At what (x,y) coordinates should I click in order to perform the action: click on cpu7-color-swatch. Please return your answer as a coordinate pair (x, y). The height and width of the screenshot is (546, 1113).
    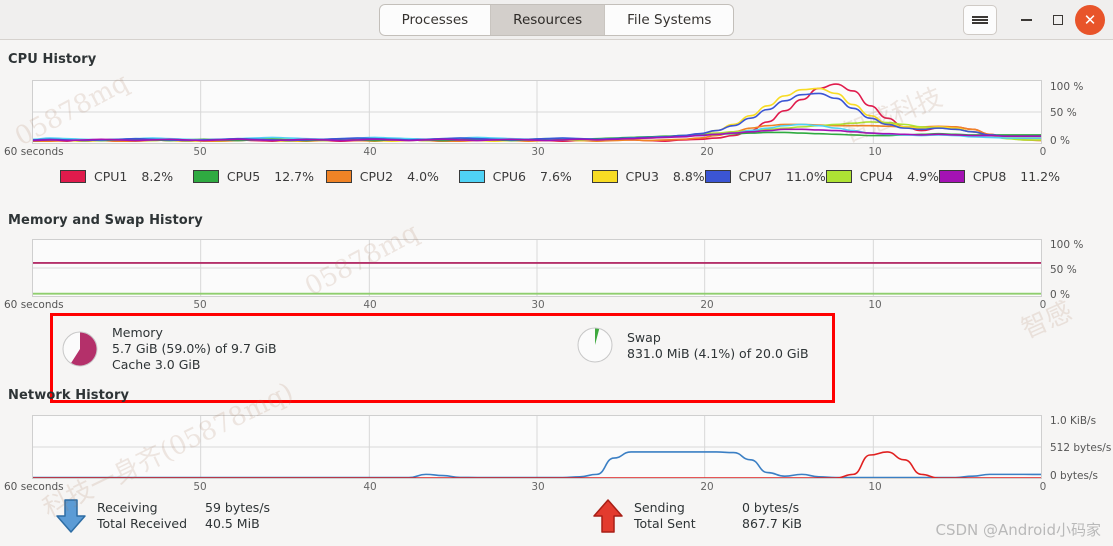
    Looking at the image, I should click on (717, 176).